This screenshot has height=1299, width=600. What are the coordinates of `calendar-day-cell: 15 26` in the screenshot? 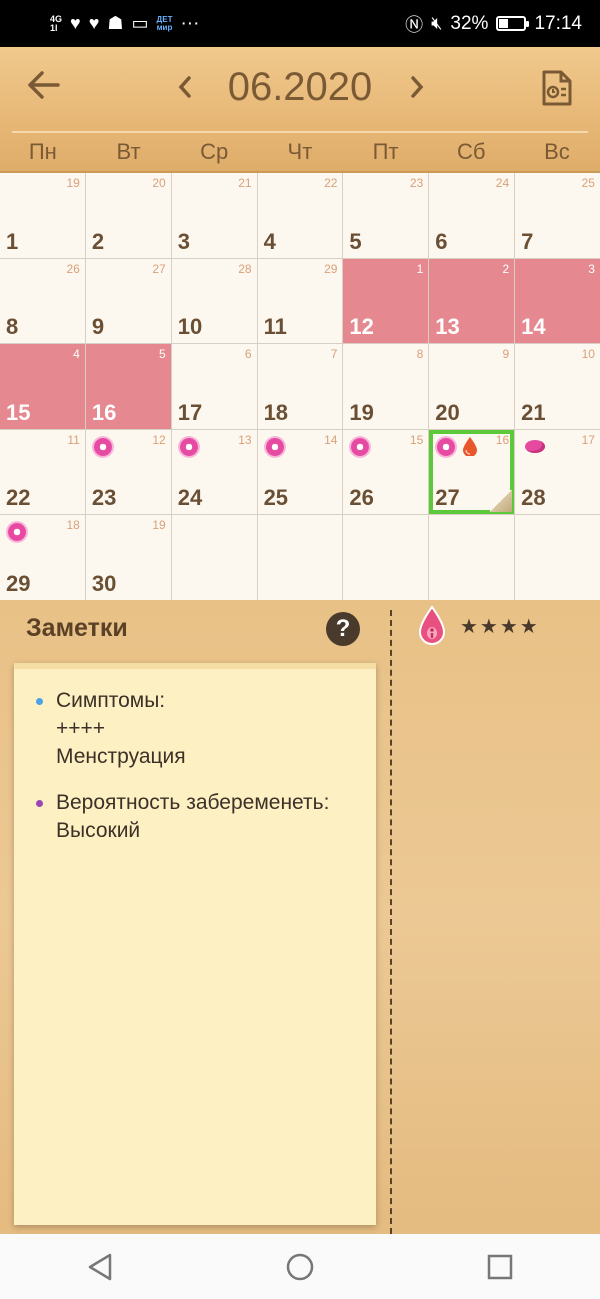 It's located at (386, 472).